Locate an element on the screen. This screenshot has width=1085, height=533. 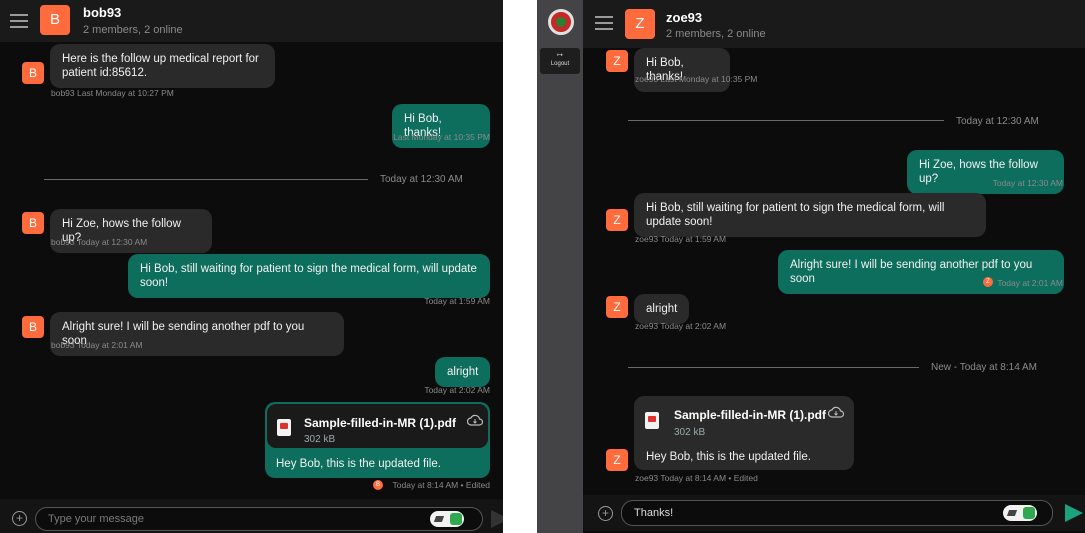
message-meta: bob93 Today at 12:30 AM is located at coordinates (99, 242).